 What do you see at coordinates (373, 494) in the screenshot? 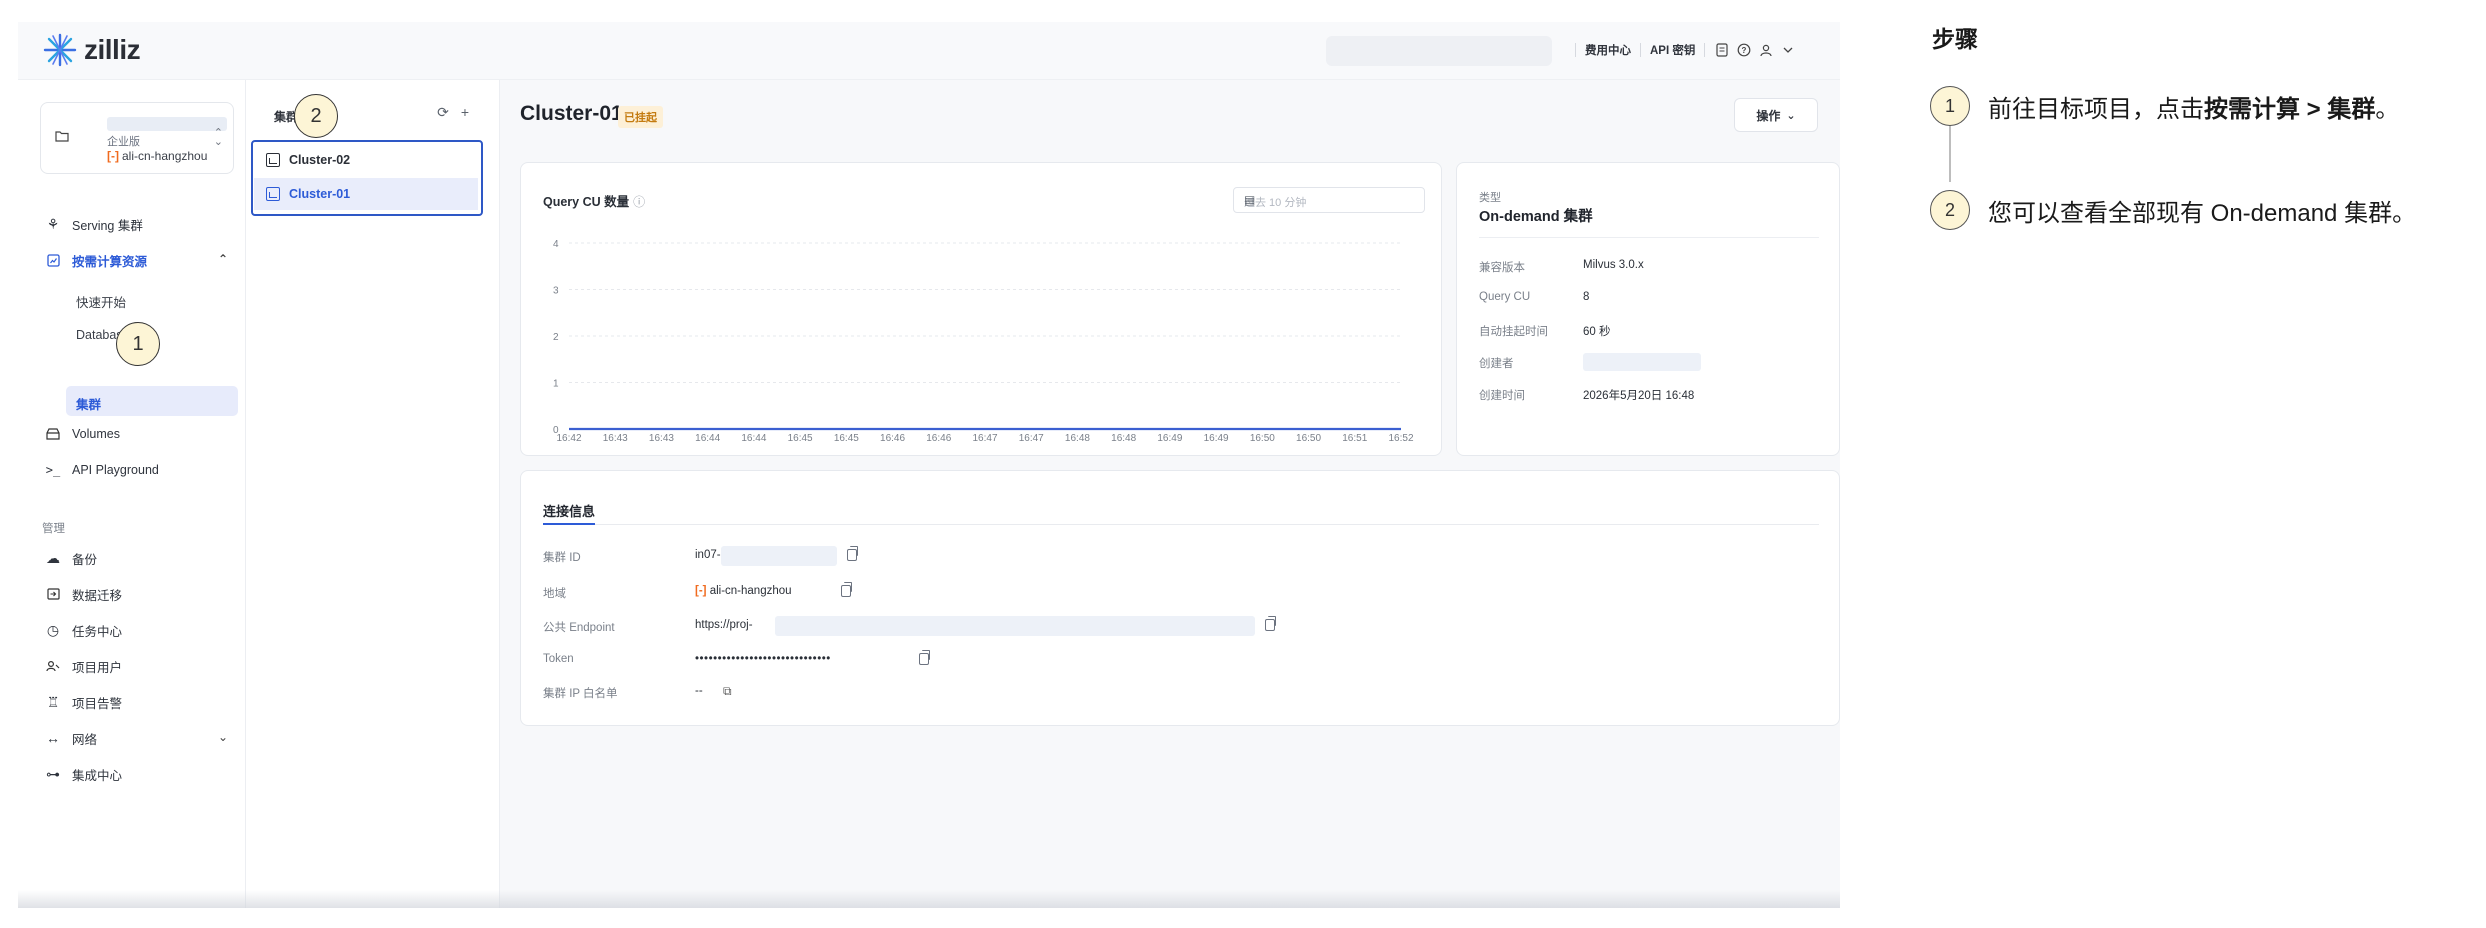
I see `cluster-list-panel: 集群 ⟳+ Cluster-02 Cluster-01` at bounding box center [373, 494].